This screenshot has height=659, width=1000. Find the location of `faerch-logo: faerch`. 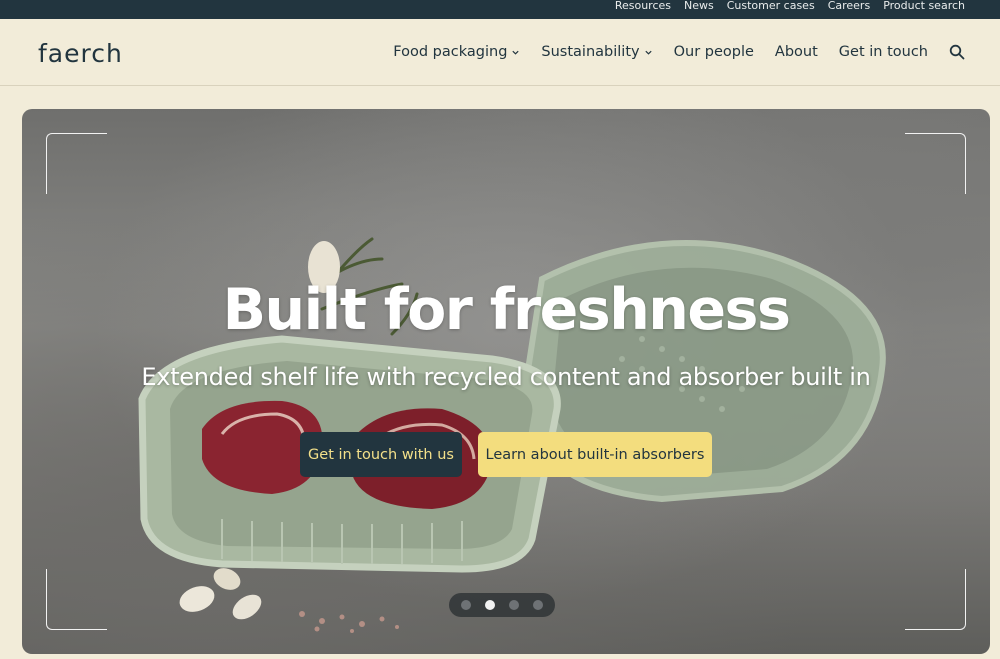

faerch-logo: faerch is located at coordinates (80, 53).